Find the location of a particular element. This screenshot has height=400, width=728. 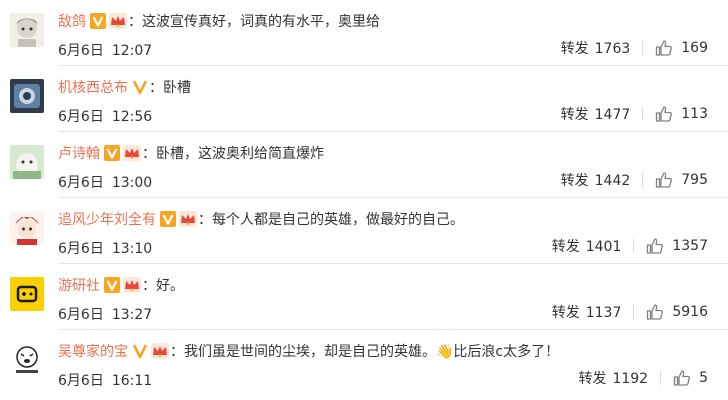

comment-time: 12:56 is located at coordinates (132, 117).